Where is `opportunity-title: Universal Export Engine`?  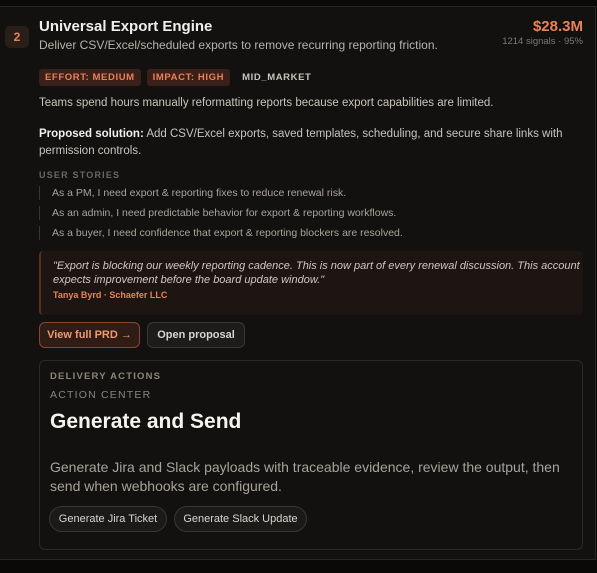
opportunity-title: Universal Export Engine is located at coordinates (126, 26).